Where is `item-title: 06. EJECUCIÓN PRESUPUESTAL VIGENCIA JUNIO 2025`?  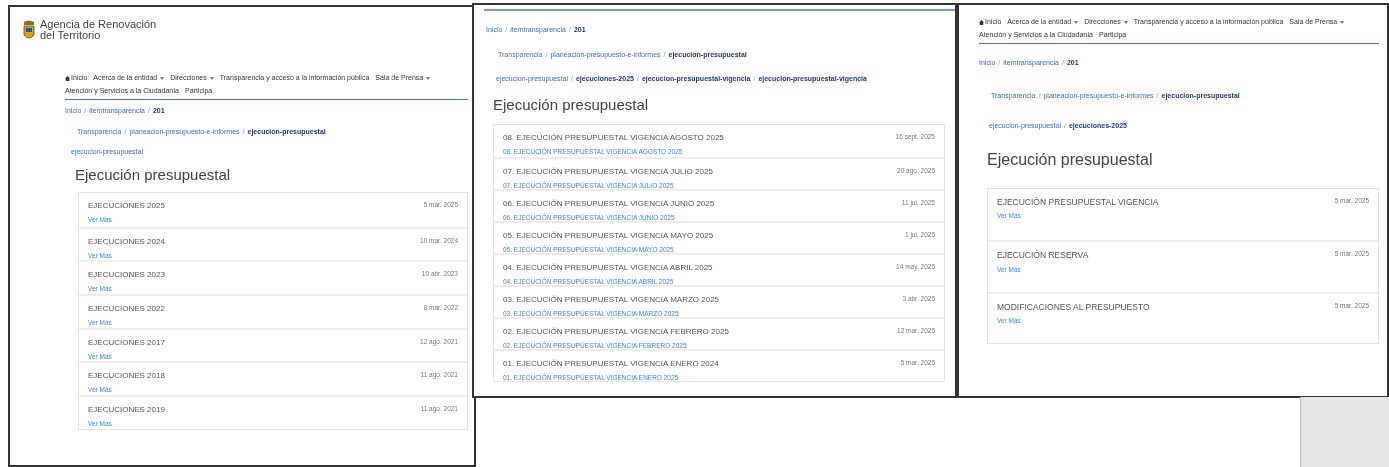
item-title: 06. EJECUCIÓN PRESUPUESTAL VIGENCIA JUNIO 2025 is located at coordinates (609, 204).